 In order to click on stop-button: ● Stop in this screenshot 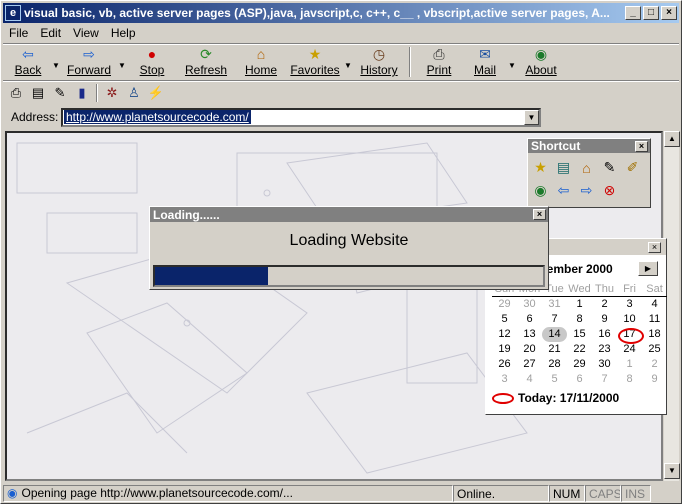, I will do `click(152, 62)`.